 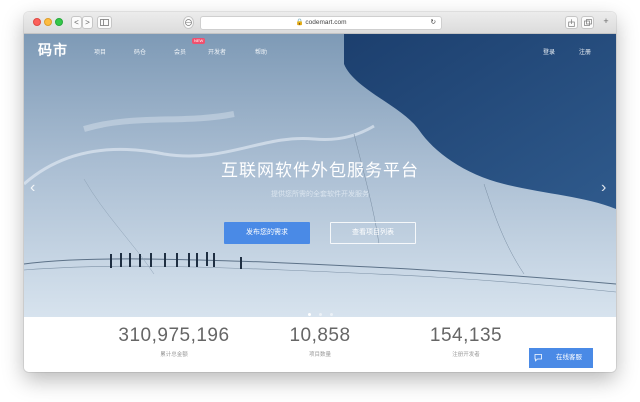 I want to click on lock-icon: 🔒, so click(x=299, y=22).